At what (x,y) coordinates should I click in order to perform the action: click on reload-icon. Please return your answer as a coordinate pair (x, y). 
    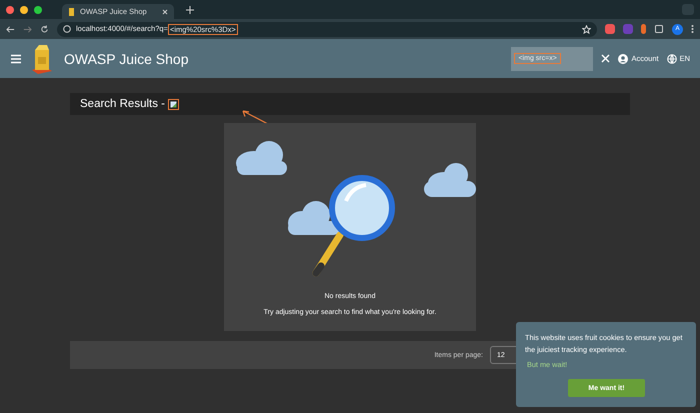
    Looking at the image, I should click on (44, 29).